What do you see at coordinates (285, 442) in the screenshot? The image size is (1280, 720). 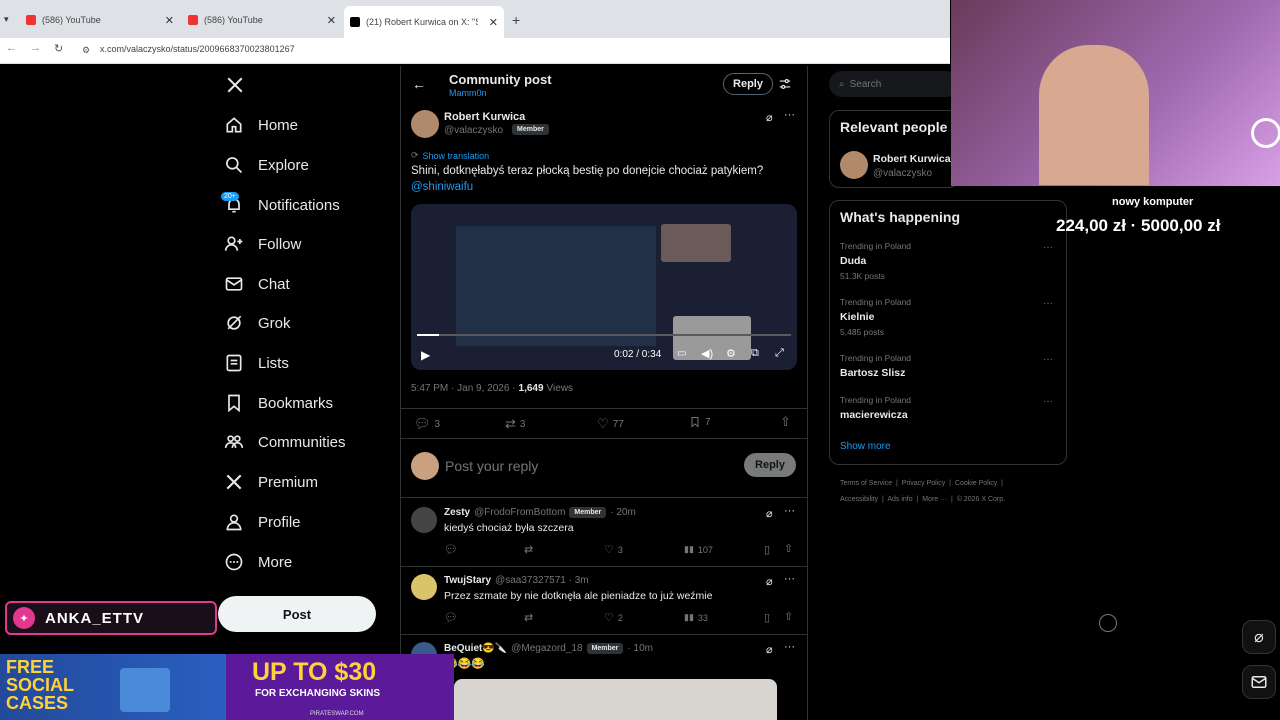 I see `nav-communities: Communities` at bounding box center [285, 442].